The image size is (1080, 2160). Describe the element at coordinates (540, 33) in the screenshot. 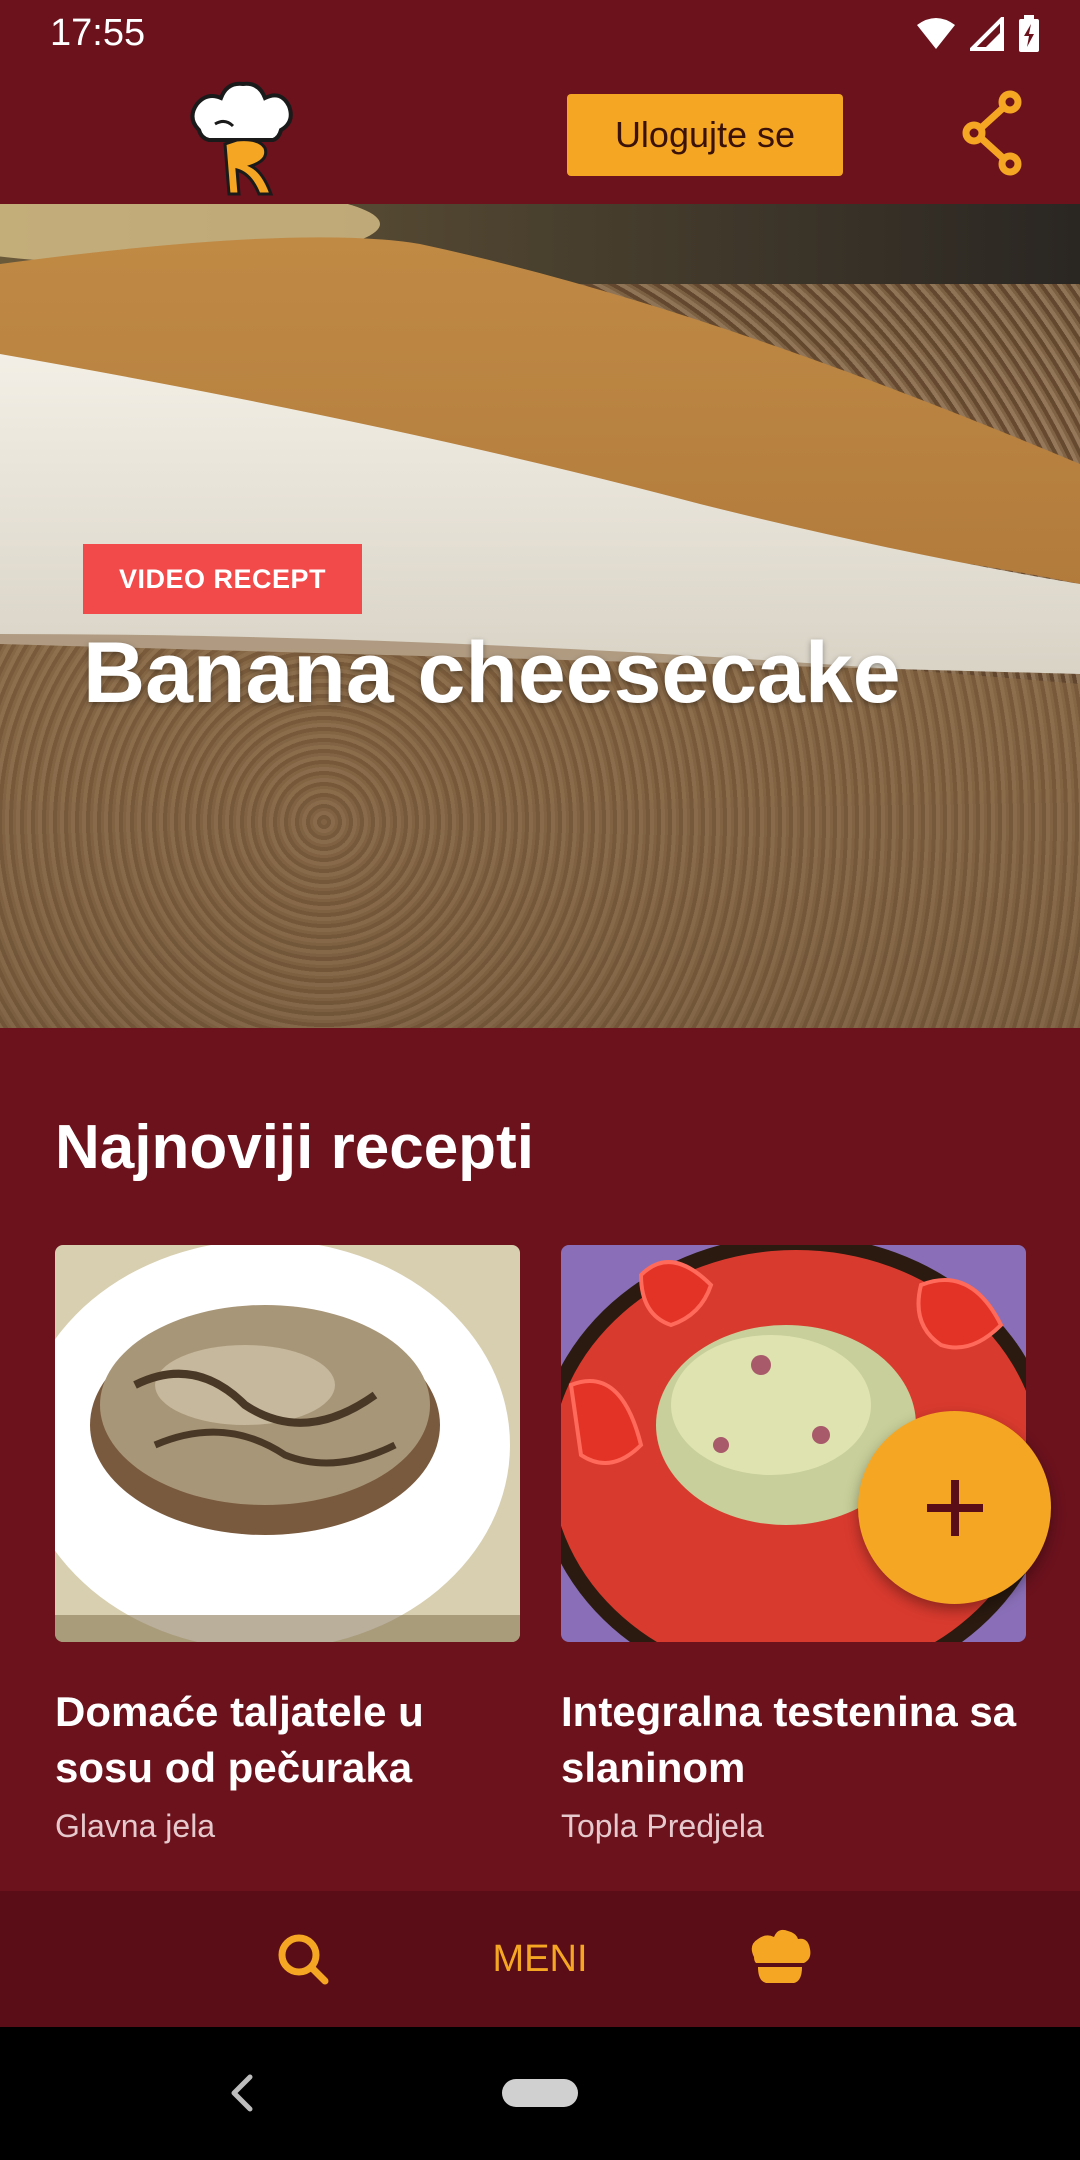

I see `status-bar: 17:55` at that location.